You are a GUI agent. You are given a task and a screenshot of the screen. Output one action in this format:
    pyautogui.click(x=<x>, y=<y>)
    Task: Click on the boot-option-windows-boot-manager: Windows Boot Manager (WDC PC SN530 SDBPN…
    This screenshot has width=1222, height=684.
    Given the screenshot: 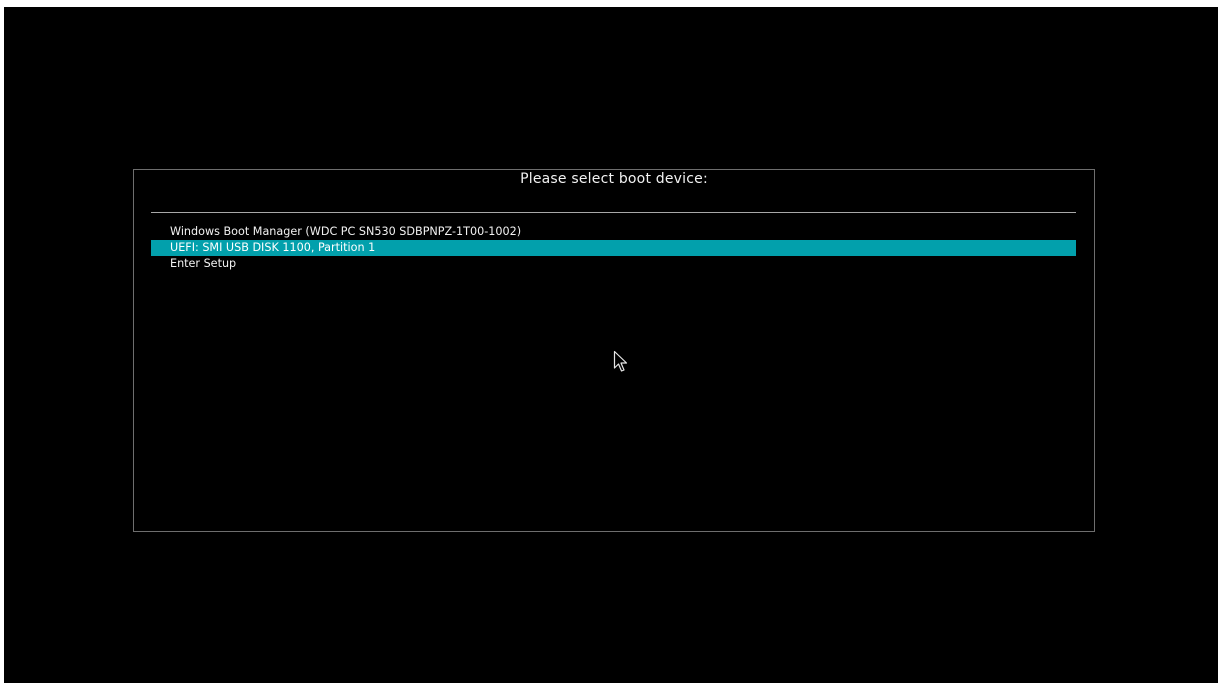 What is the action you would take?
    pyautogui.click(x=613, y=232)
    